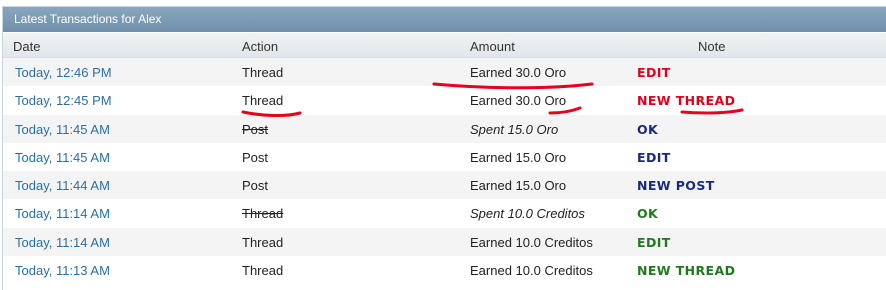 This screenshot has width=886, height=290. Describe the element at coordinates (444, 72) in the screenshot. I see `table-row: Today, 12:46 PM Thread Earned 30.0 Oro EDIT` at that location.